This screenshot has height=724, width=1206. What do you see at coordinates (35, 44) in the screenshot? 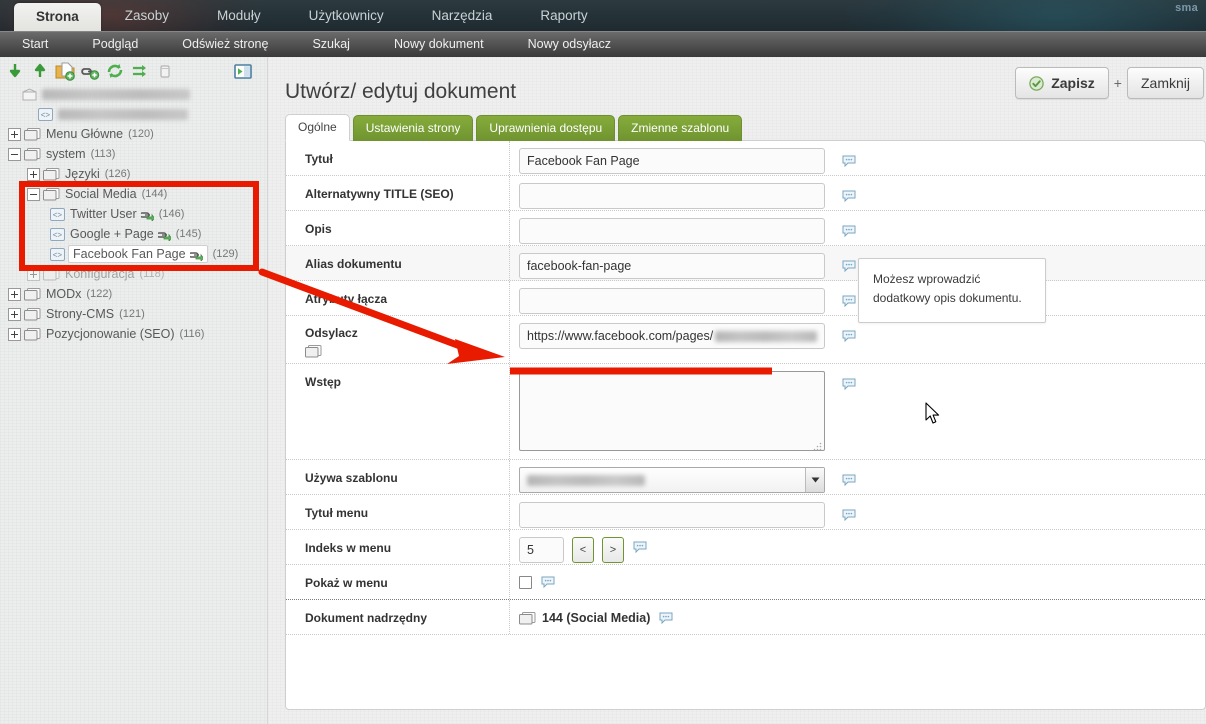
I see `subnav-item-start: Start` at bounding box center [35, 44].